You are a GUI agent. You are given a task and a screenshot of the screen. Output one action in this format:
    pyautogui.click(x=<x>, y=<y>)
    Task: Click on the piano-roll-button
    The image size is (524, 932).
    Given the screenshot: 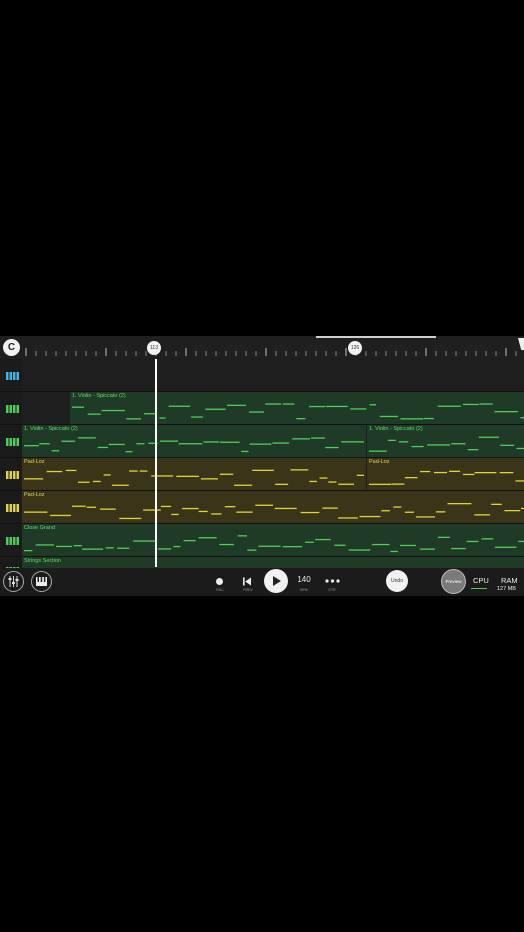 What is the action you would take?
    pyautogui.click(x=41, y=581)
    